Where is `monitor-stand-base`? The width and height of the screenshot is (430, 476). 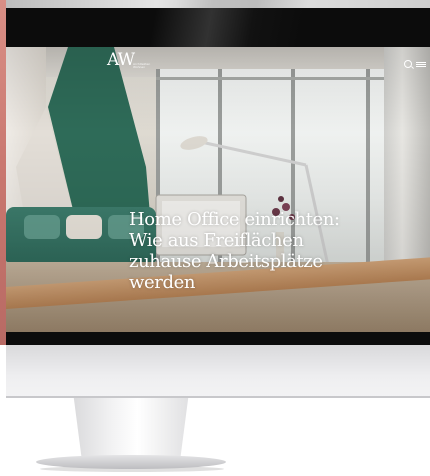
monitor-stand-base is located at coordinates (131, 462).